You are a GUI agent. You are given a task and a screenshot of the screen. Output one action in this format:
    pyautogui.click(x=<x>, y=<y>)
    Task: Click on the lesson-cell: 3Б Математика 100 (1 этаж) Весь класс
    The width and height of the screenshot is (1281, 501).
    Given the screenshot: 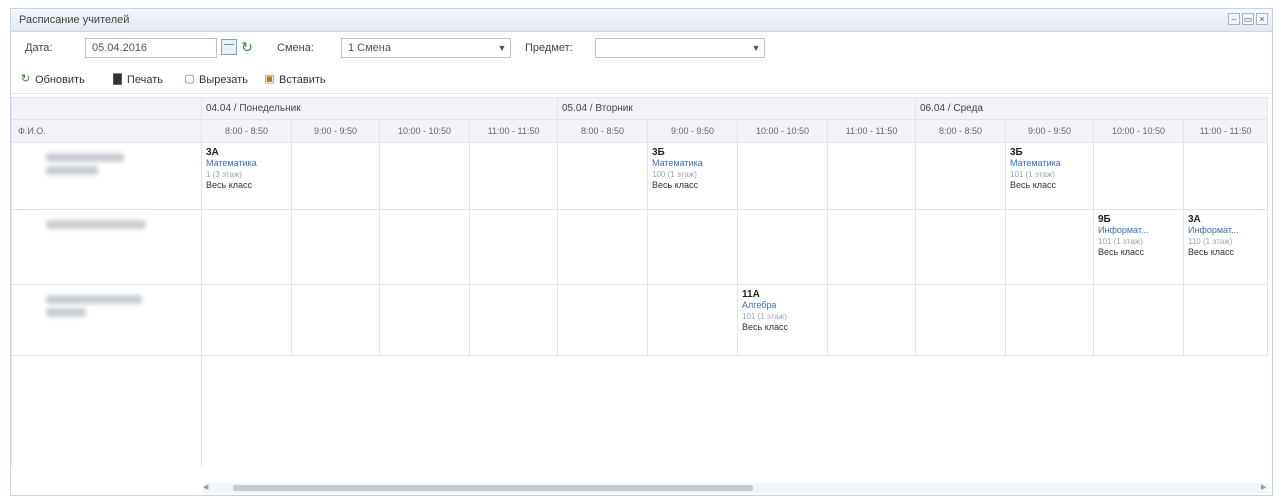 What is the action you would take?
    pyautogui.click(x=692, y=176)
    